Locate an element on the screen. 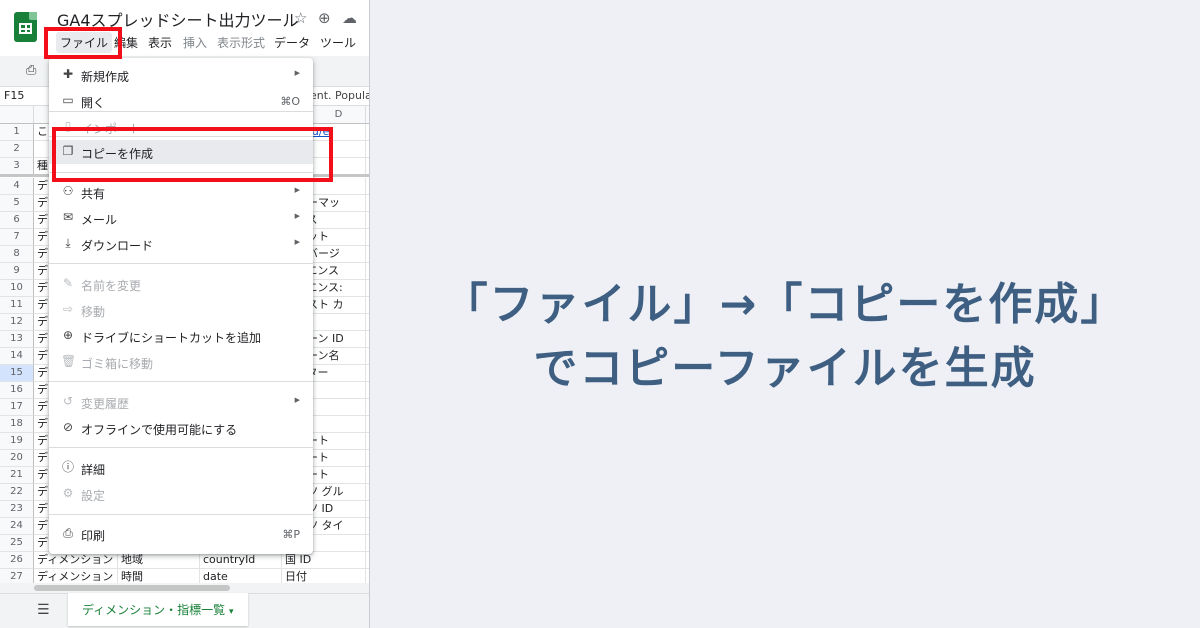 The height and width of the screenshot is (628, 1200). menu-item-history: ↺ 変更履歴 ▶ is located at coordinates (181, 402).